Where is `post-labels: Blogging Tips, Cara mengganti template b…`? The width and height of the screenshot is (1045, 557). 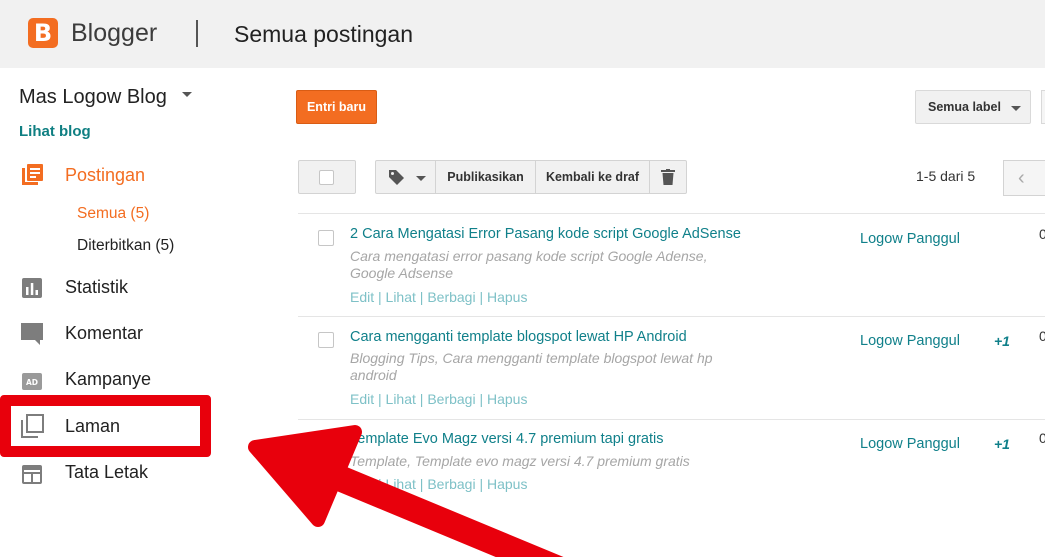
post-labels: Blogging Tips, Cara mengganti template b… is located at coordinates (545, 367).